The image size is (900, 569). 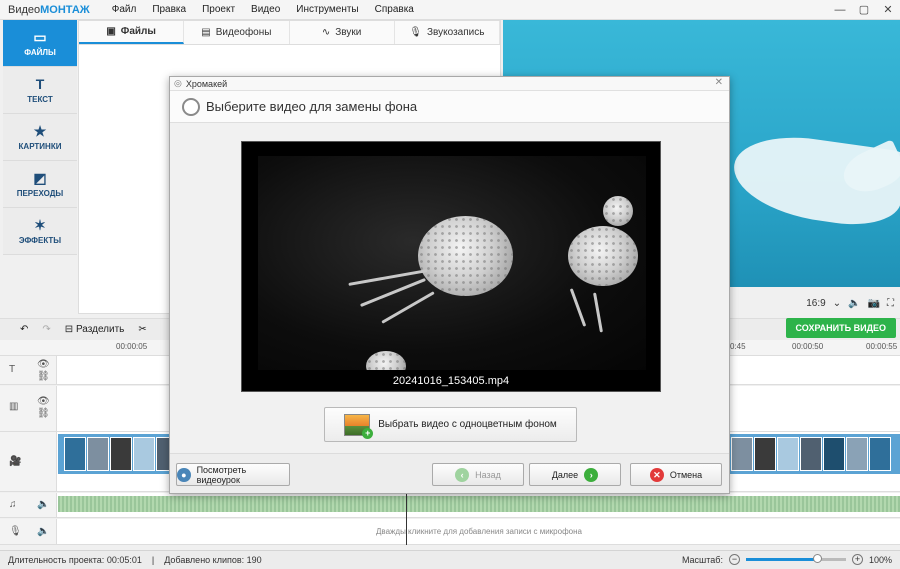 I want to click on nav-effects: ✶ ЭФФЕКТЫ, so click(x=40, y=231).